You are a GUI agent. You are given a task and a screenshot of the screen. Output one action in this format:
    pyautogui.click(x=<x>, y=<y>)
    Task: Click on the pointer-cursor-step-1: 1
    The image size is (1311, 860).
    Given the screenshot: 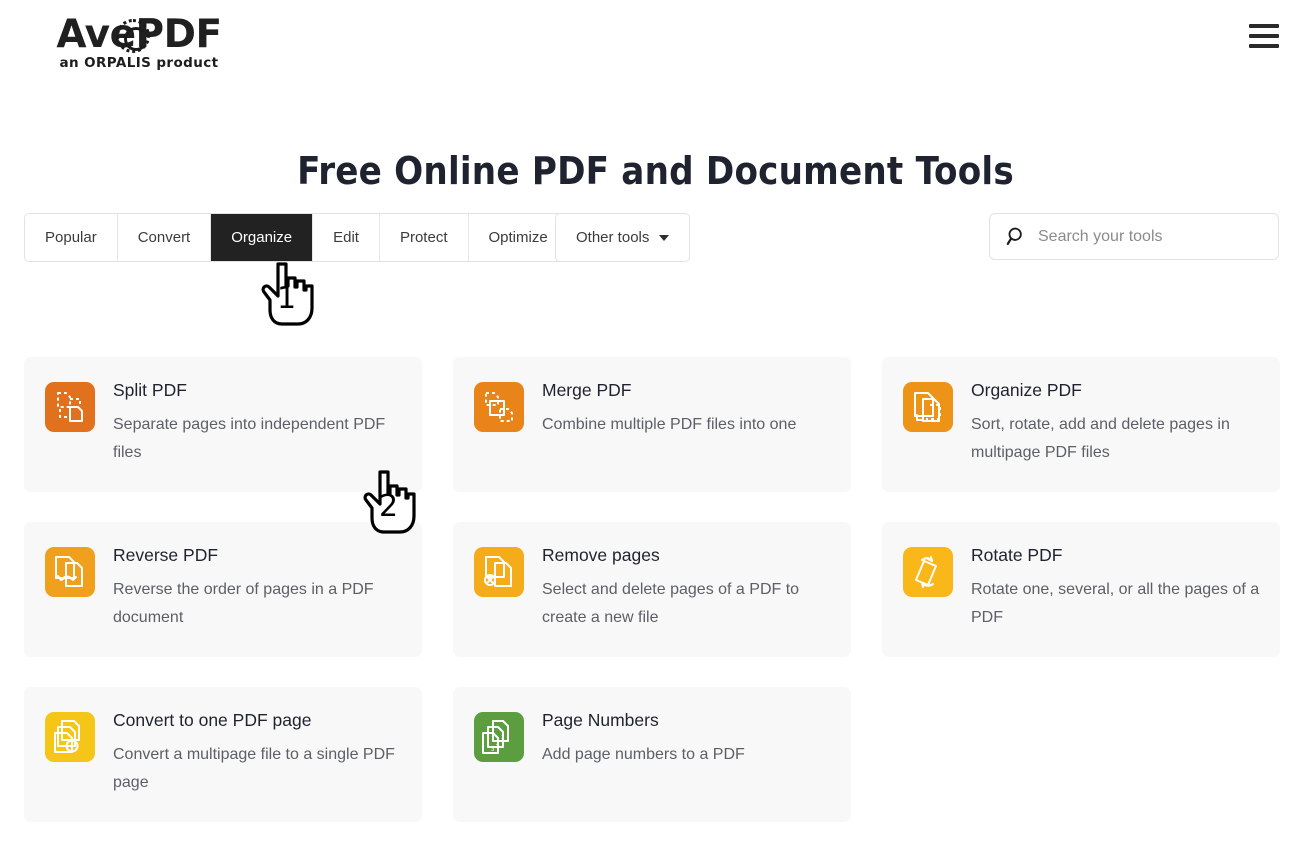 What is the action you would take?
    pyautogui.click(x=288, y=292)
    